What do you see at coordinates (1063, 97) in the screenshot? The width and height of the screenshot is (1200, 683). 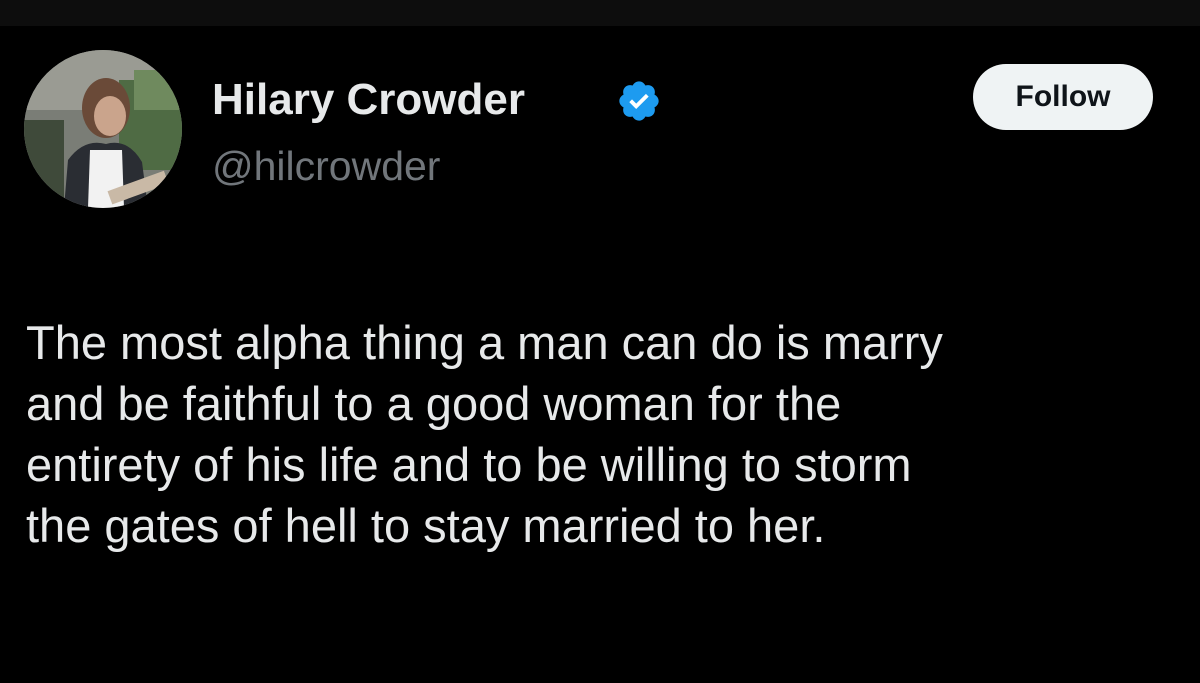 I see `follow-button: Follow` at bounding box center [1063, 97].